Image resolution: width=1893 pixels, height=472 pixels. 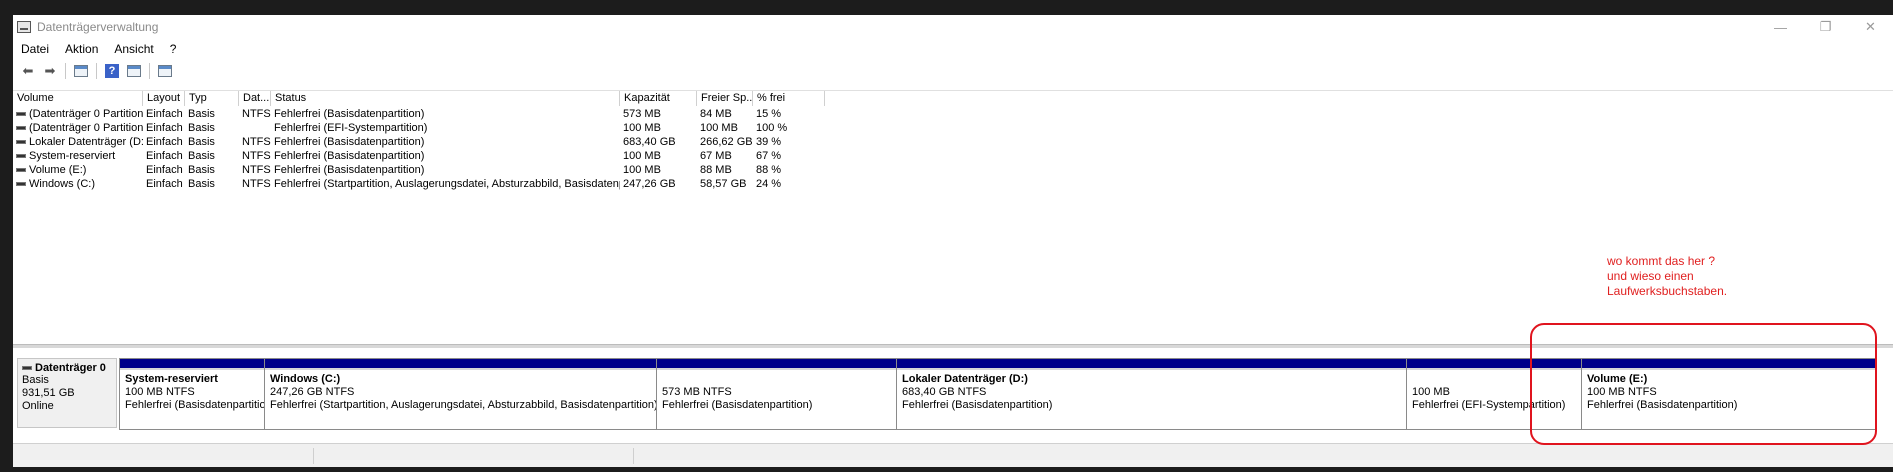 What do you see at coordinates (769, 142) in the screenshot?
I see `cell-prozent-frei: 39 %` at bounding box center [769, 142].